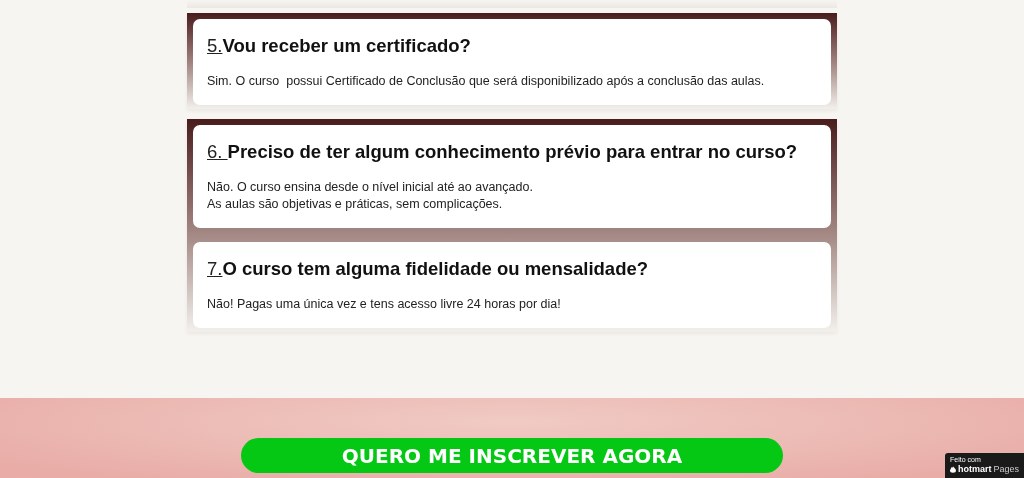 This screenshot has width=1024, height=478. I want to click on brand-name: hotmart, so click(974, 469).